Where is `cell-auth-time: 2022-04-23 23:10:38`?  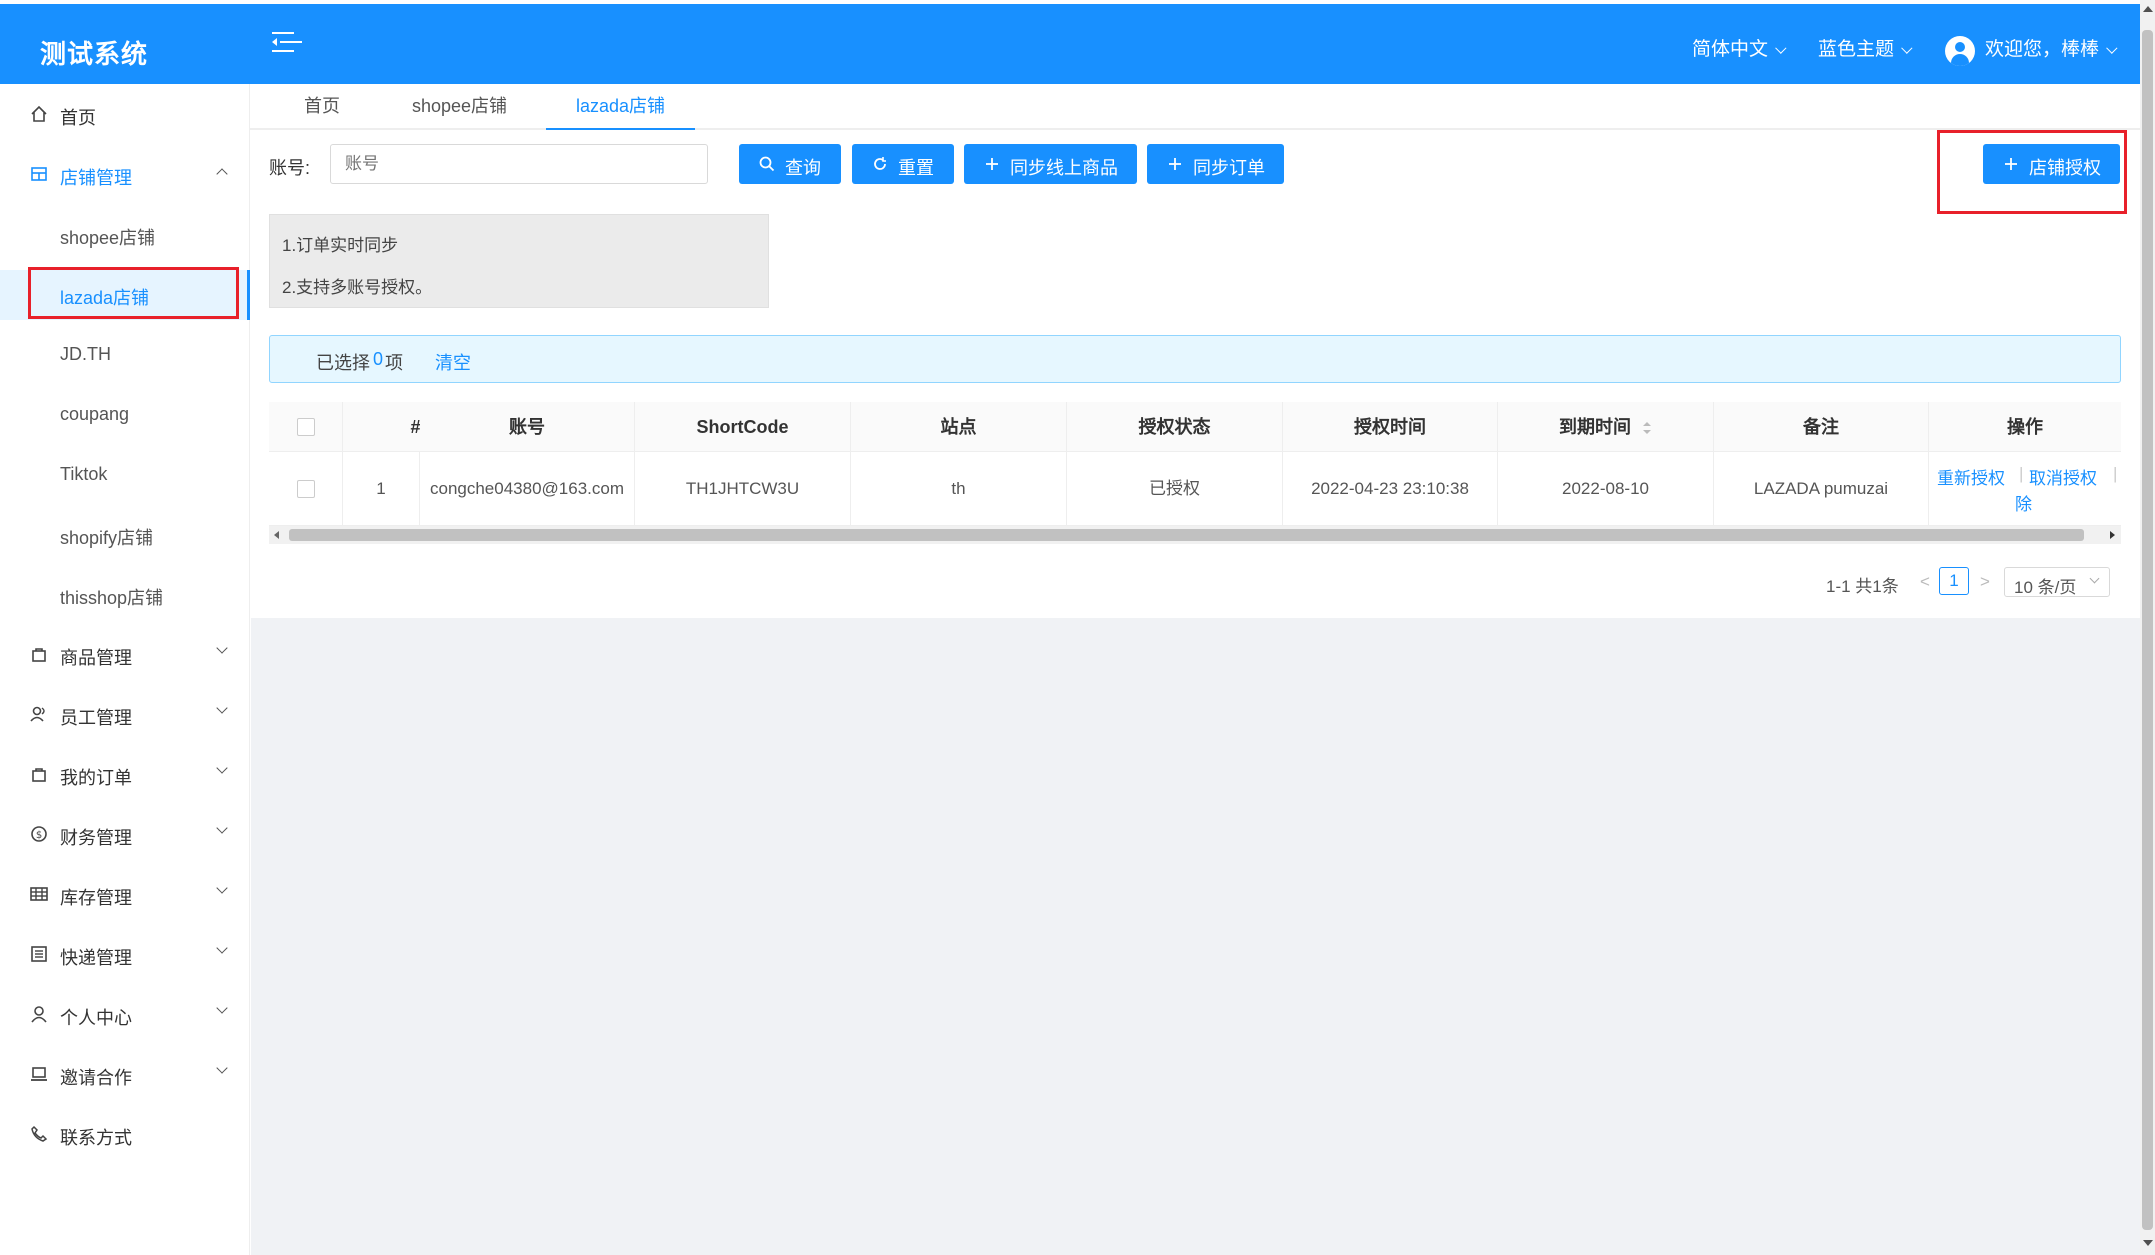 cell-auth-time: 2022-04-23 23:10:38 is located at coordinates (1390, 489).